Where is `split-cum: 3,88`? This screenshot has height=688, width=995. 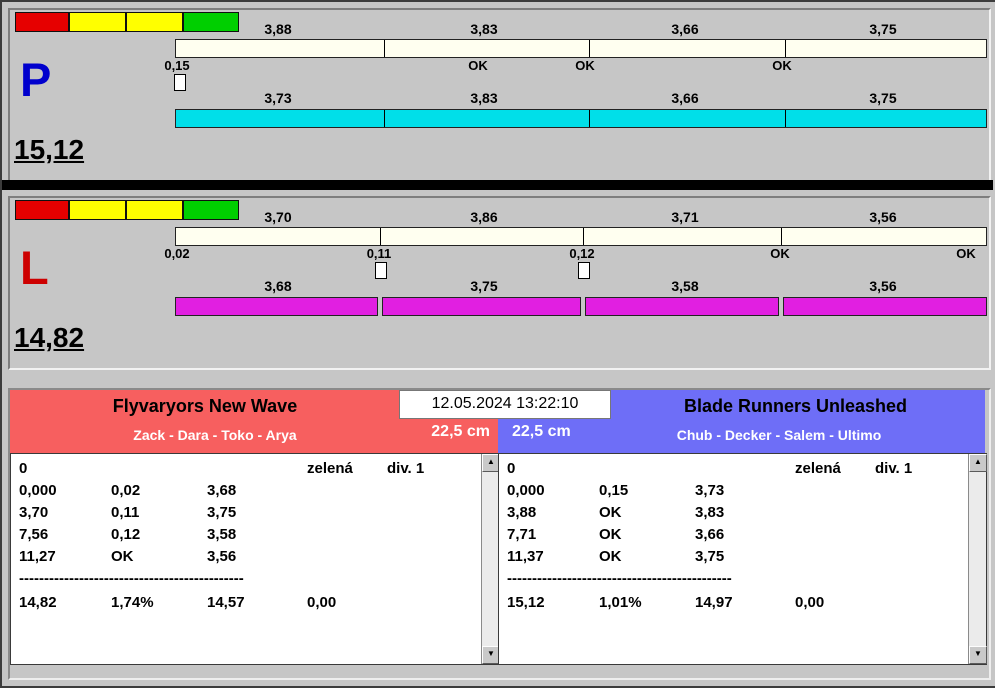
split-cum: 3,88 is located at coordinates (522, 512).